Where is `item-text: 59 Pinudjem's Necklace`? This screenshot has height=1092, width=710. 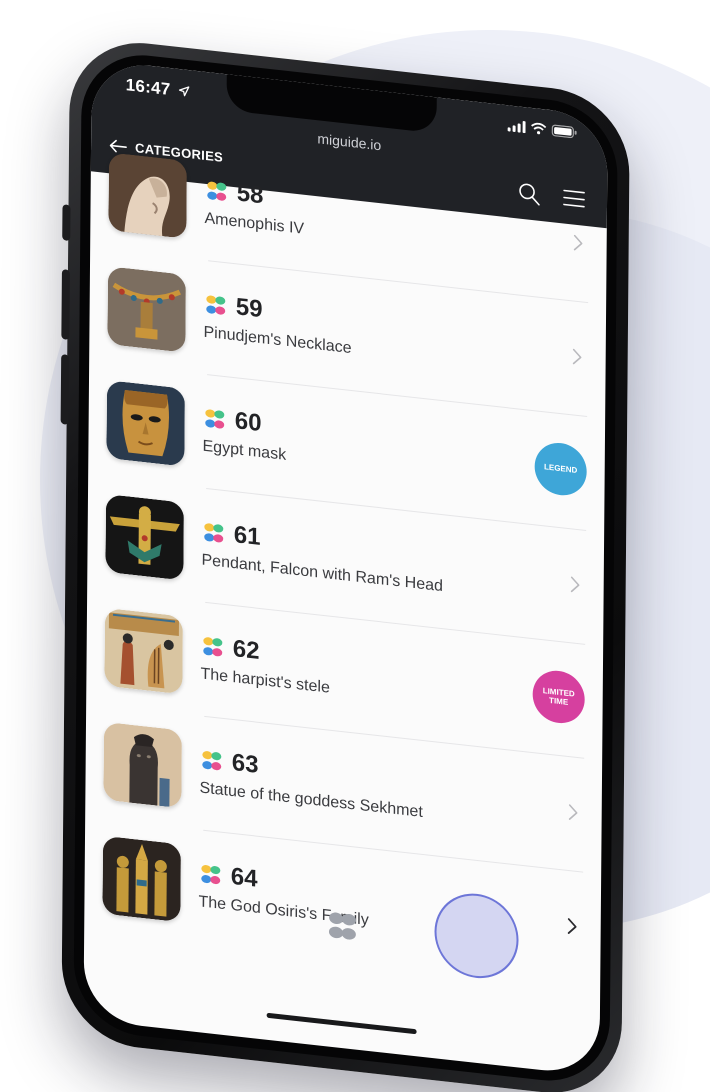
item-text: 59 Pinudjem's Necklace is located at coordinates (384, 336).